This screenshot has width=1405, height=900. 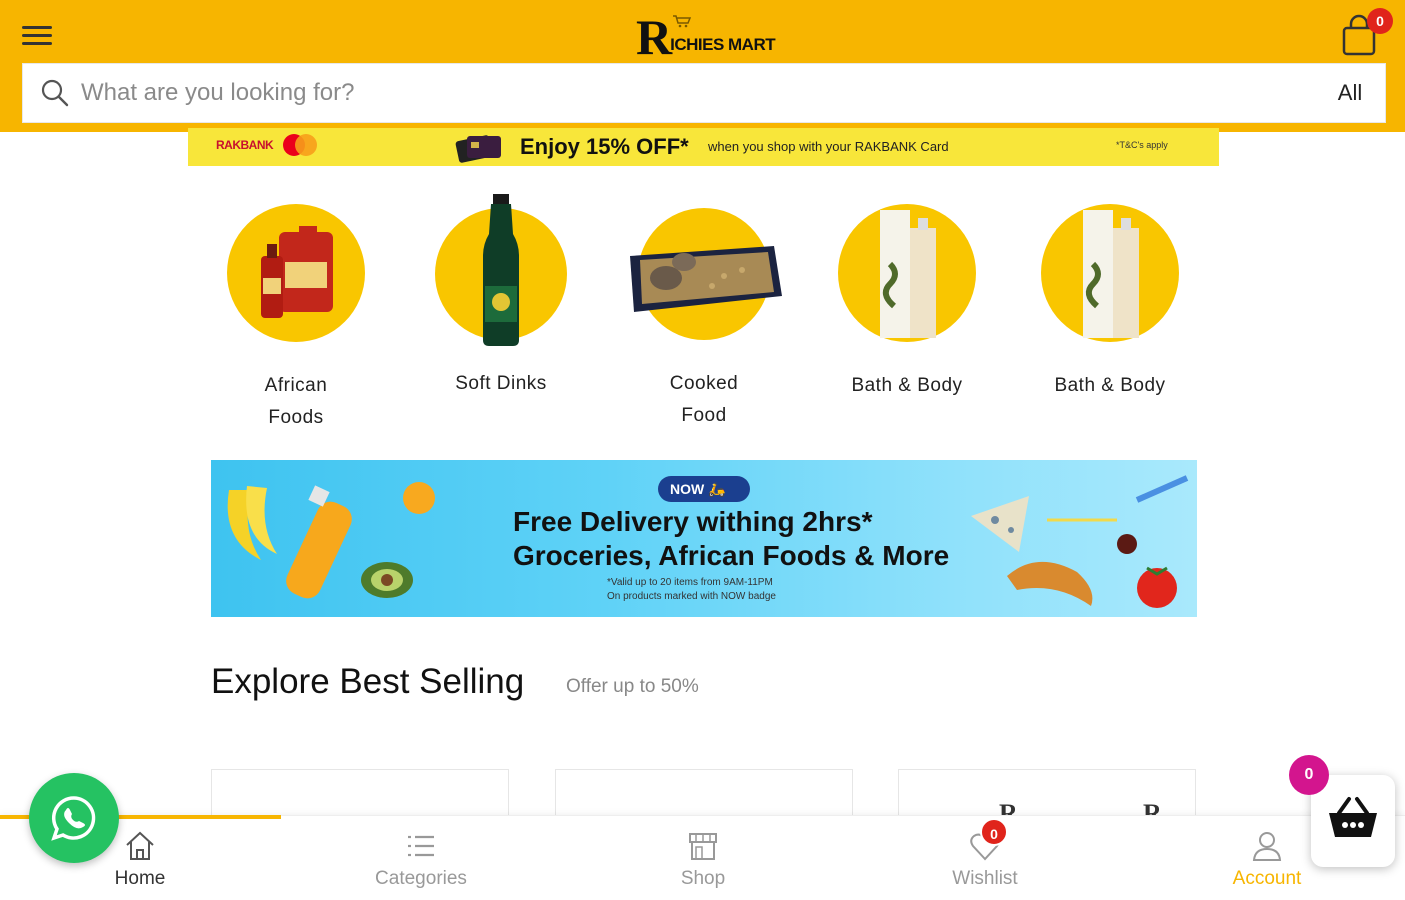 What do you see at coordinates (296, 401) in the screenshot?
I see `category-label: African Foods` at bounding box center [296, 401].